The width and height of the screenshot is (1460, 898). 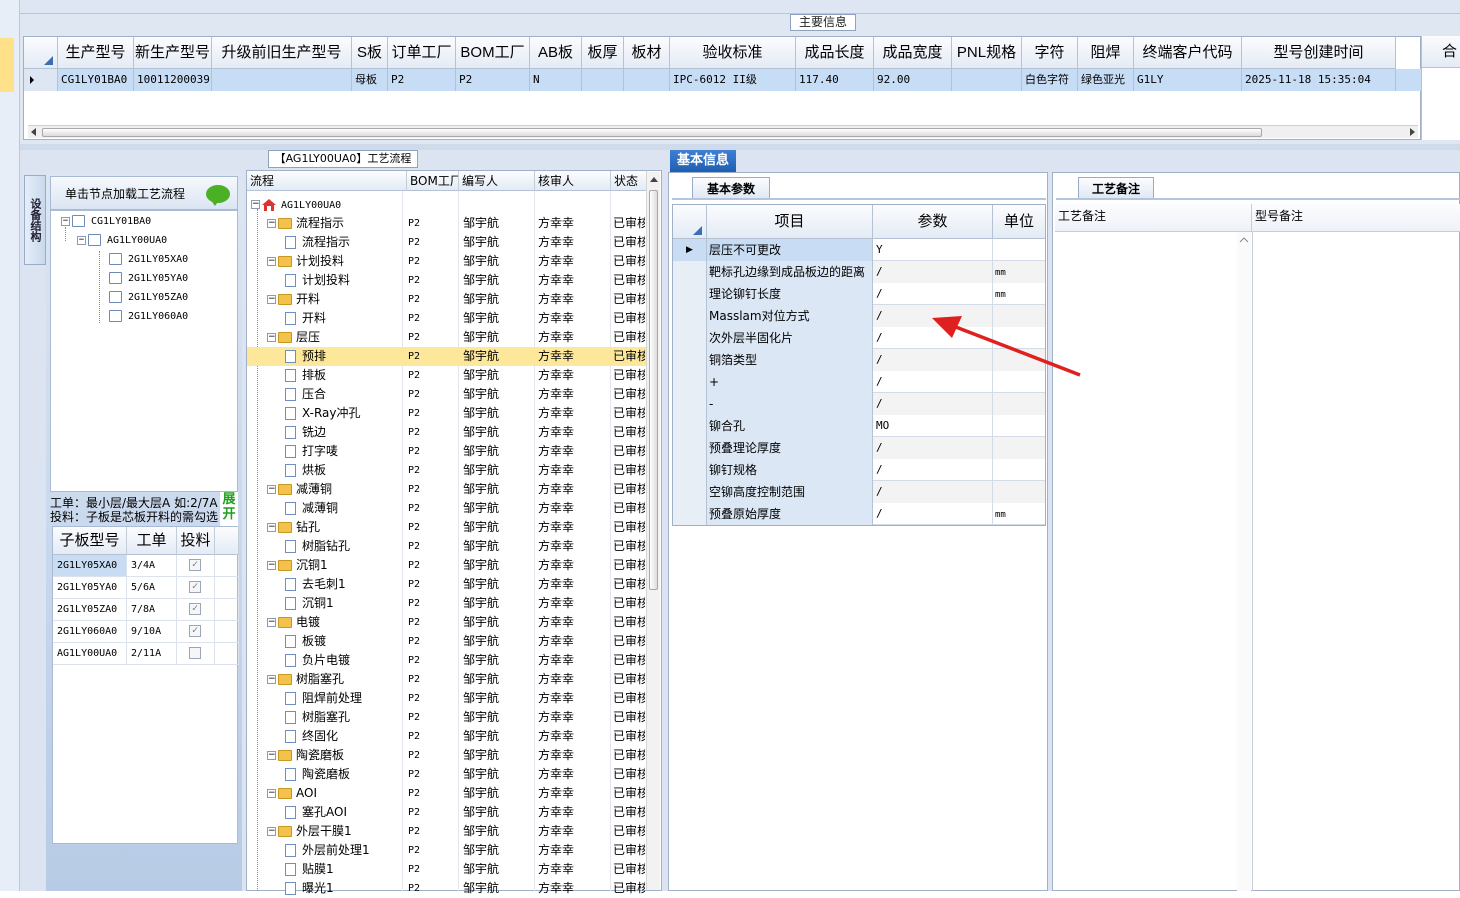 I want to click on subboard-blank-cell, so click(x=227, y=588).